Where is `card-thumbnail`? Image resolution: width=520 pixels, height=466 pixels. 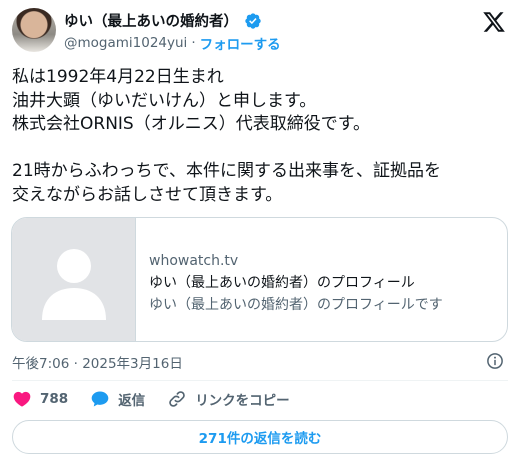 card-thumbnail is located at coordinates (74, 279).